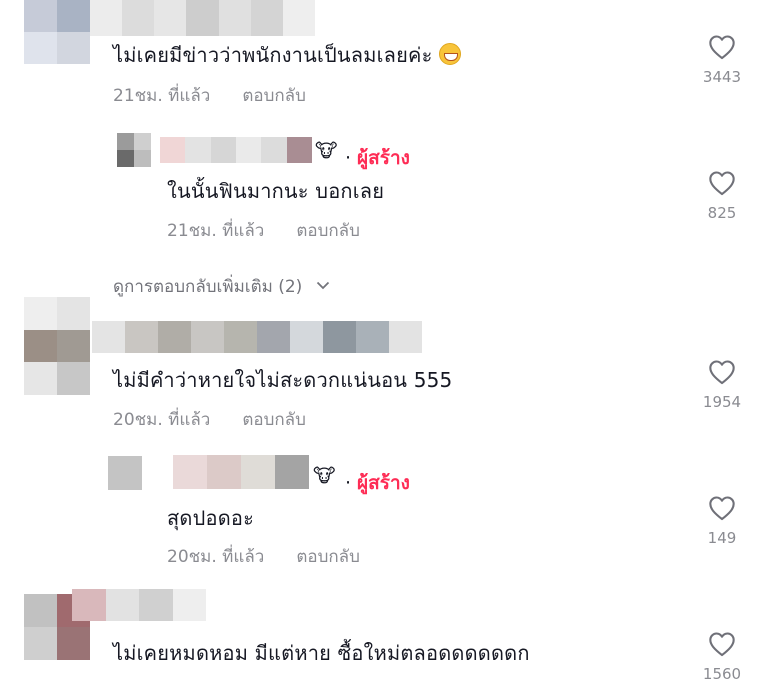 This screenshot has height=683, width=778. Describe the element at coordinates (276, 191) in the screenshot. I see `comment-text: ในนั้นฟินมากนะ บอกเลย` at that location.